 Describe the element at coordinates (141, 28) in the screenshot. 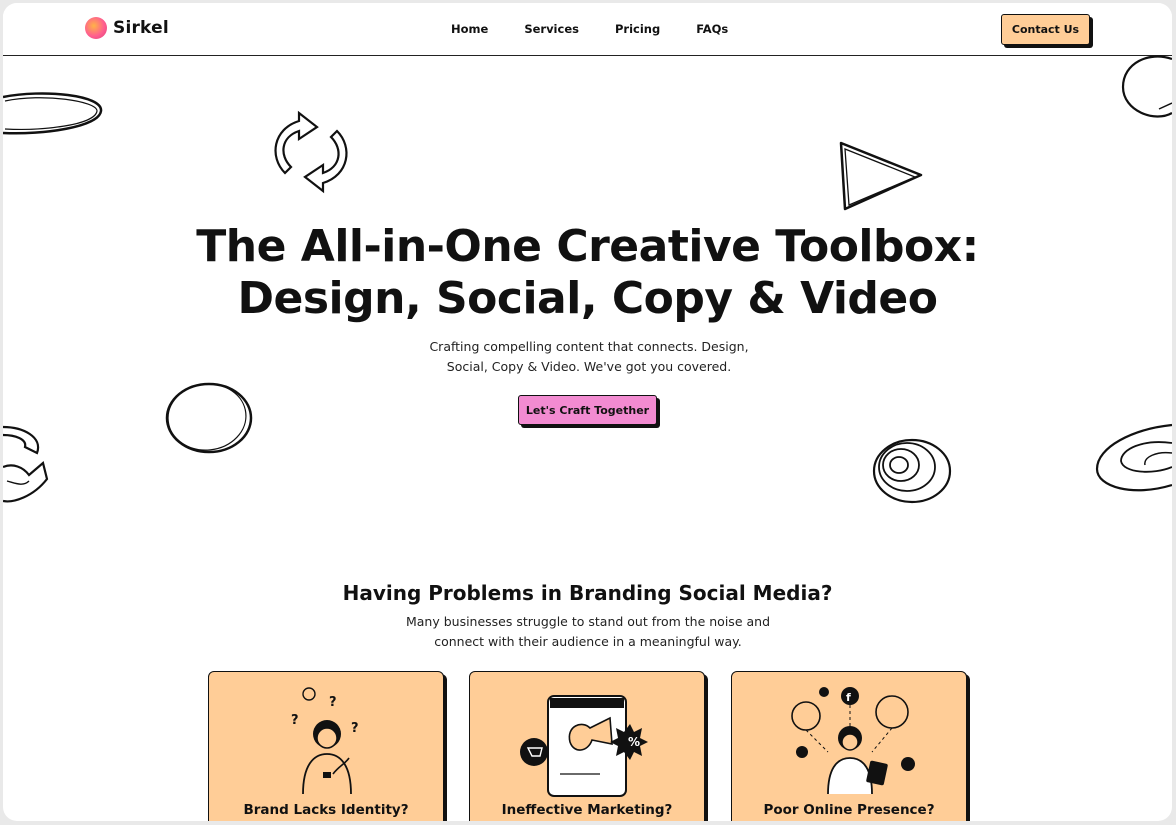

I see `brand-name: Sirkel` at that location.